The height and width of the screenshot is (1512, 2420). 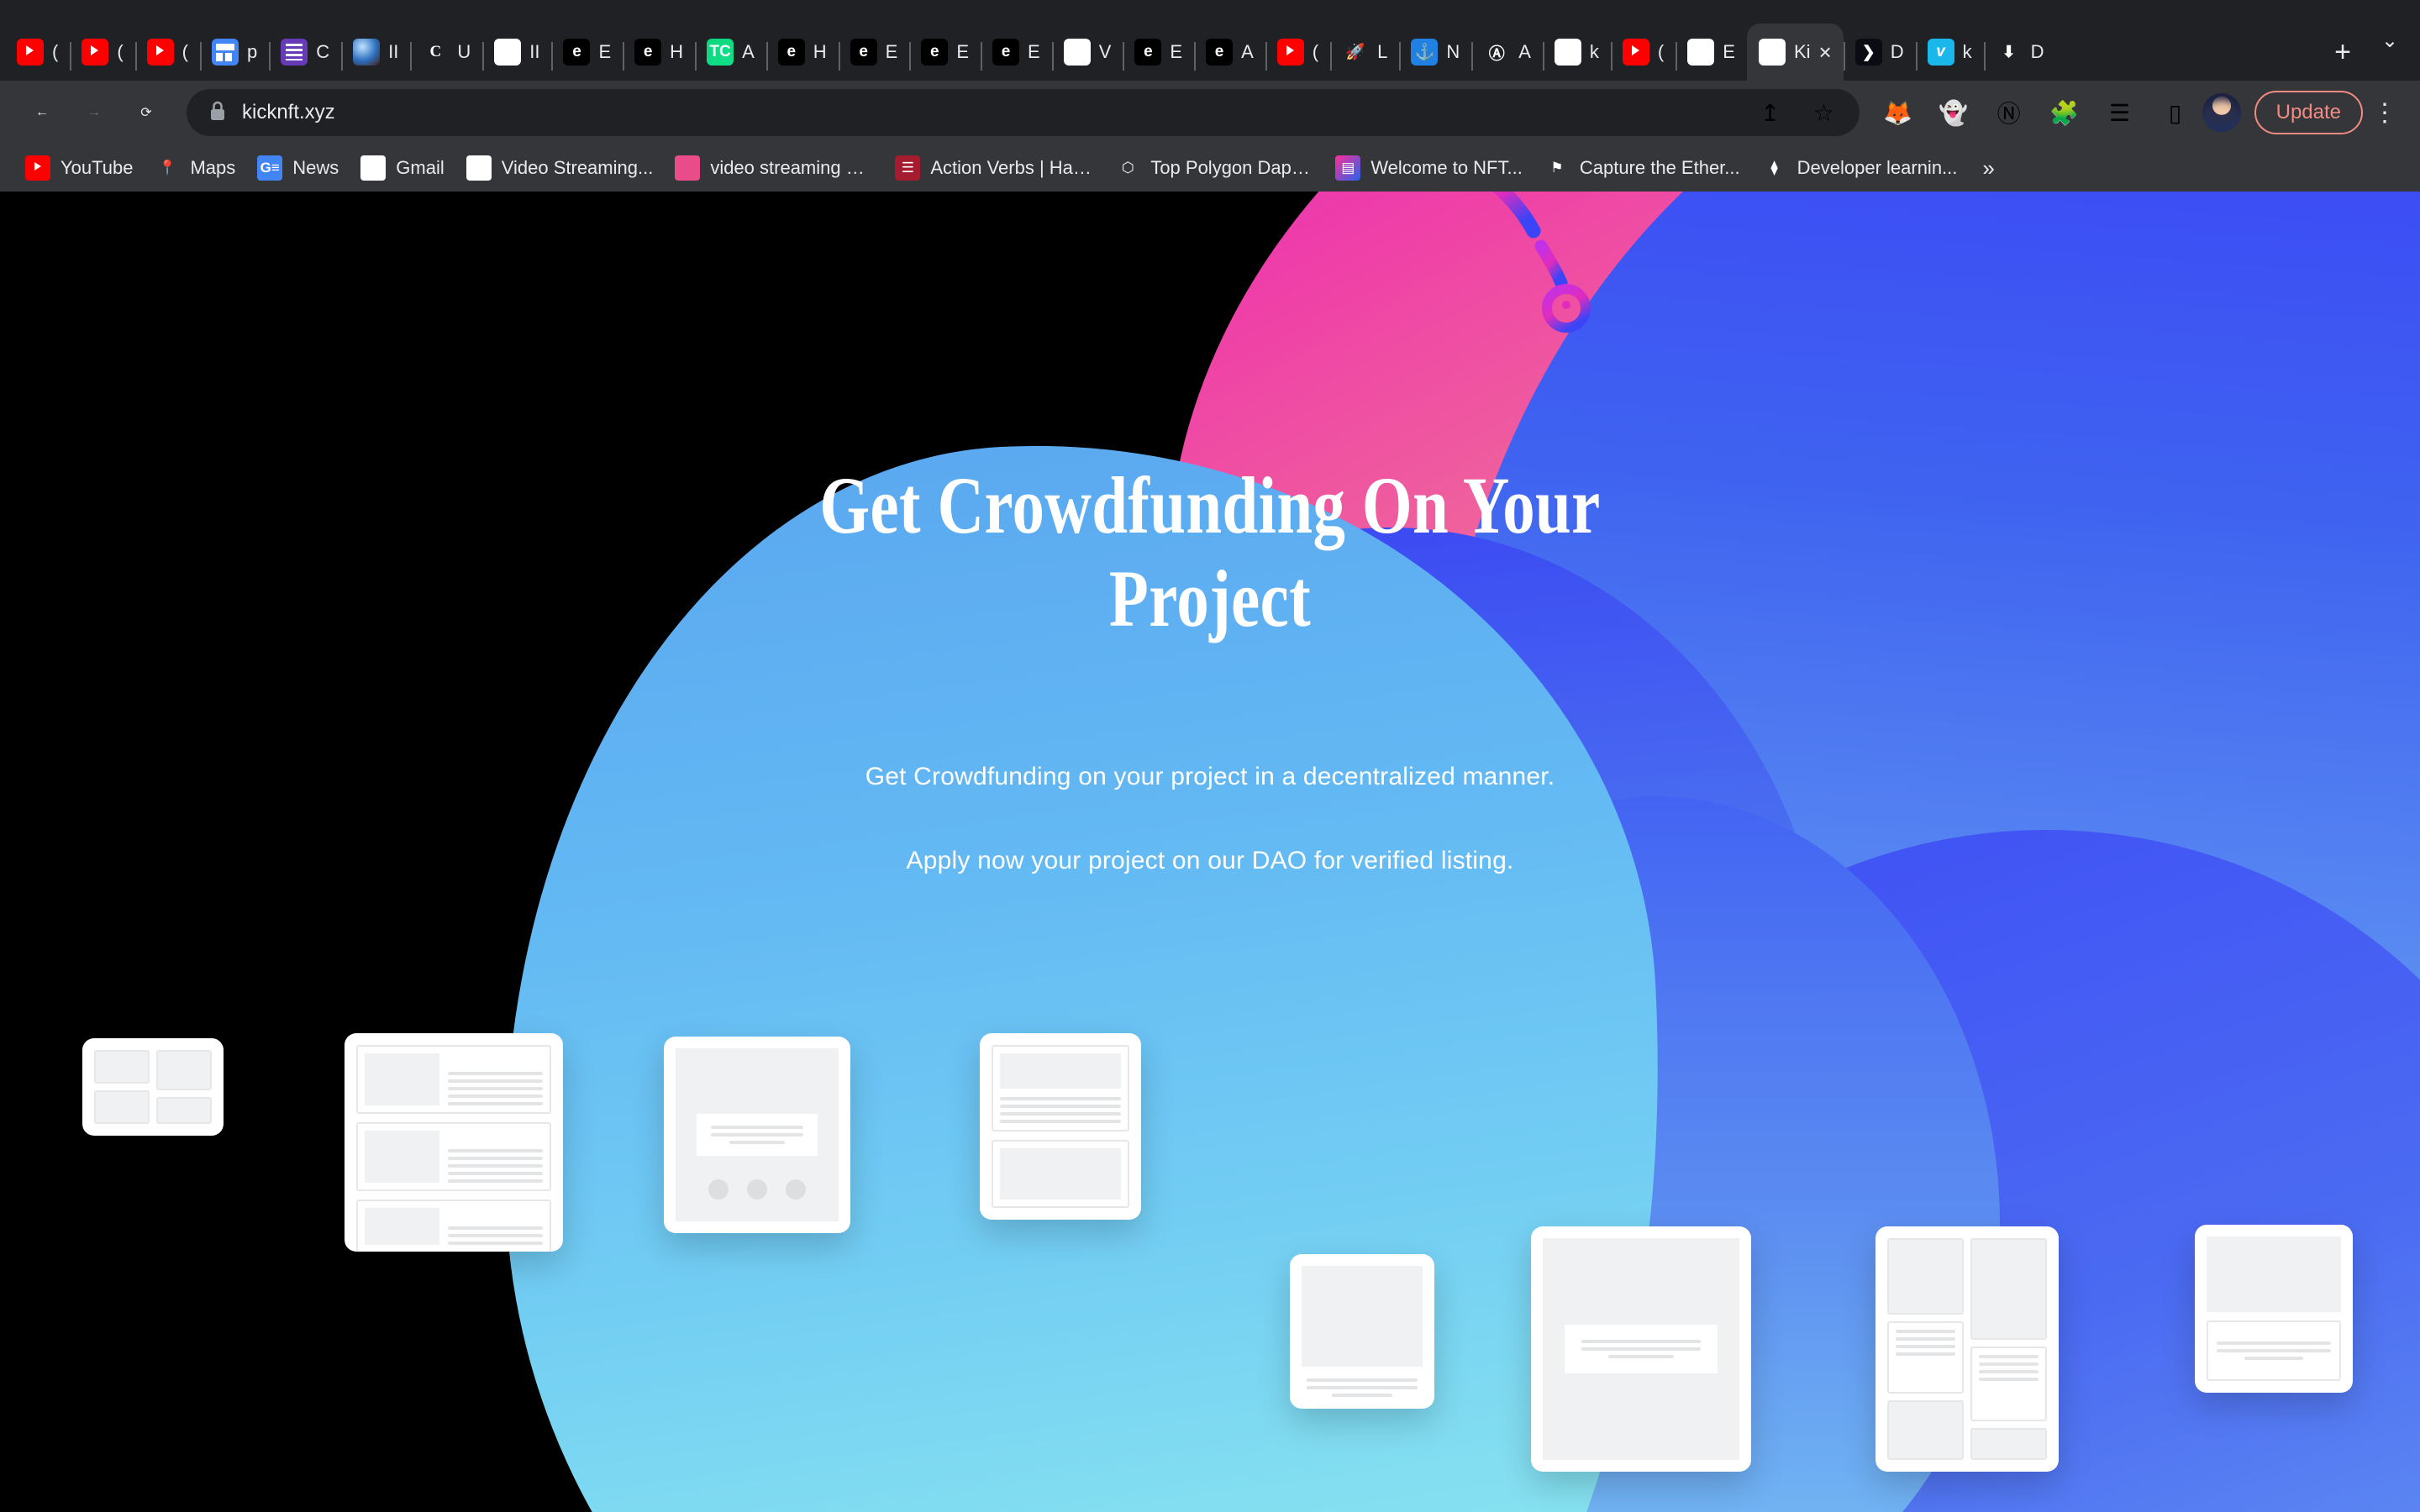 I want to click on polygon-icon: ⬡, so click(x=1127, y=168).